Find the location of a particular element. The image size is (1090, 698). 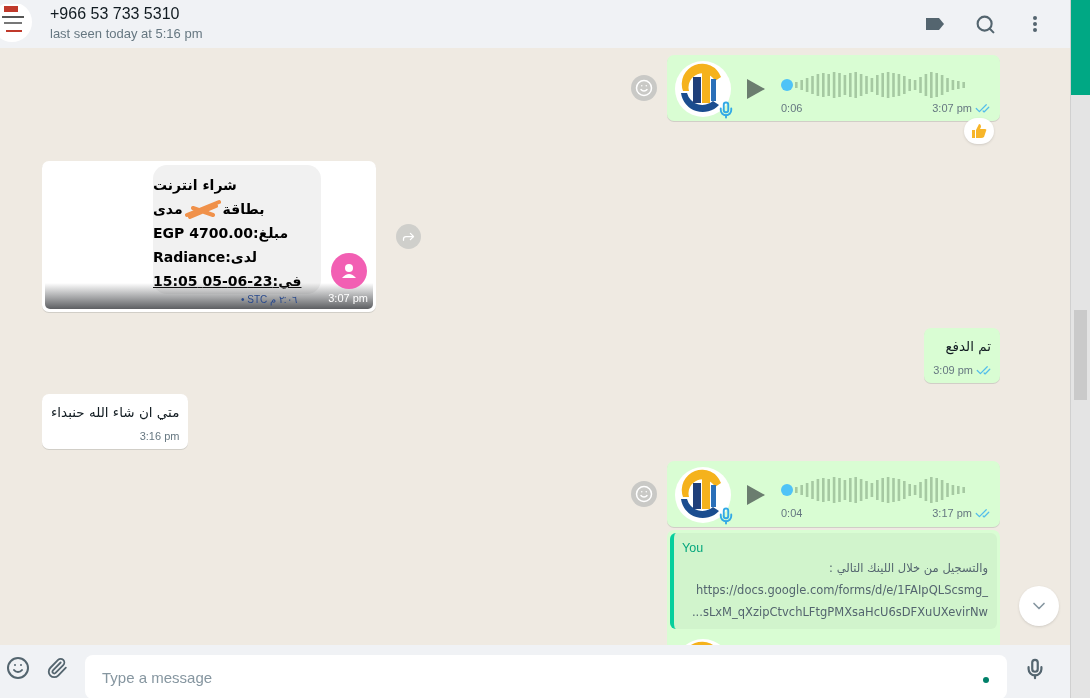

emoji-button is located at coordinates (18, 668).